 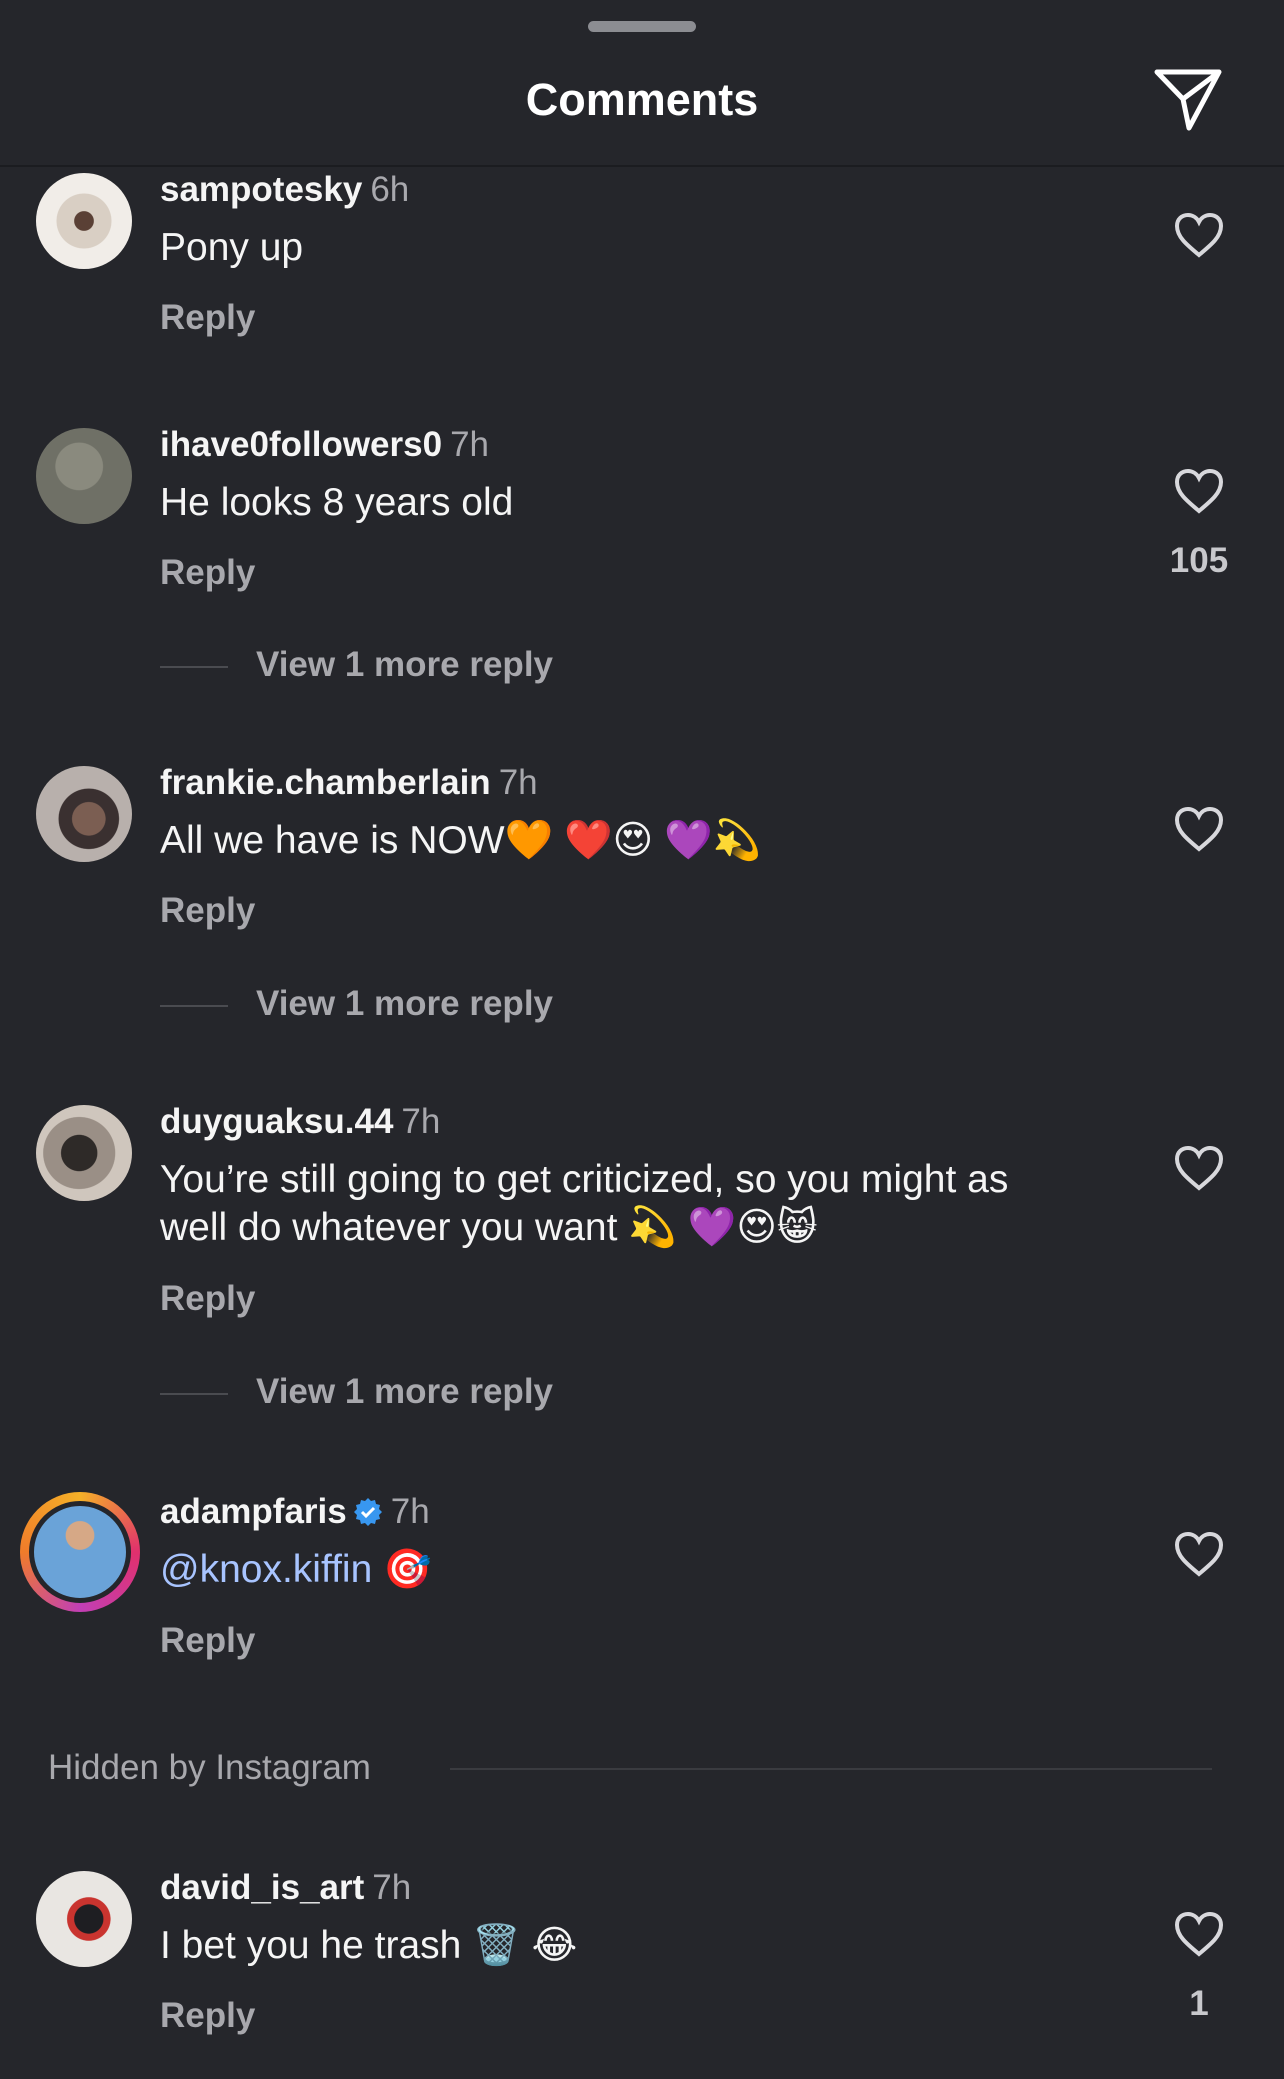 I want to click on comment-text: I bet you he trash 🗑️ 😂, so click(x=369, y=1945).